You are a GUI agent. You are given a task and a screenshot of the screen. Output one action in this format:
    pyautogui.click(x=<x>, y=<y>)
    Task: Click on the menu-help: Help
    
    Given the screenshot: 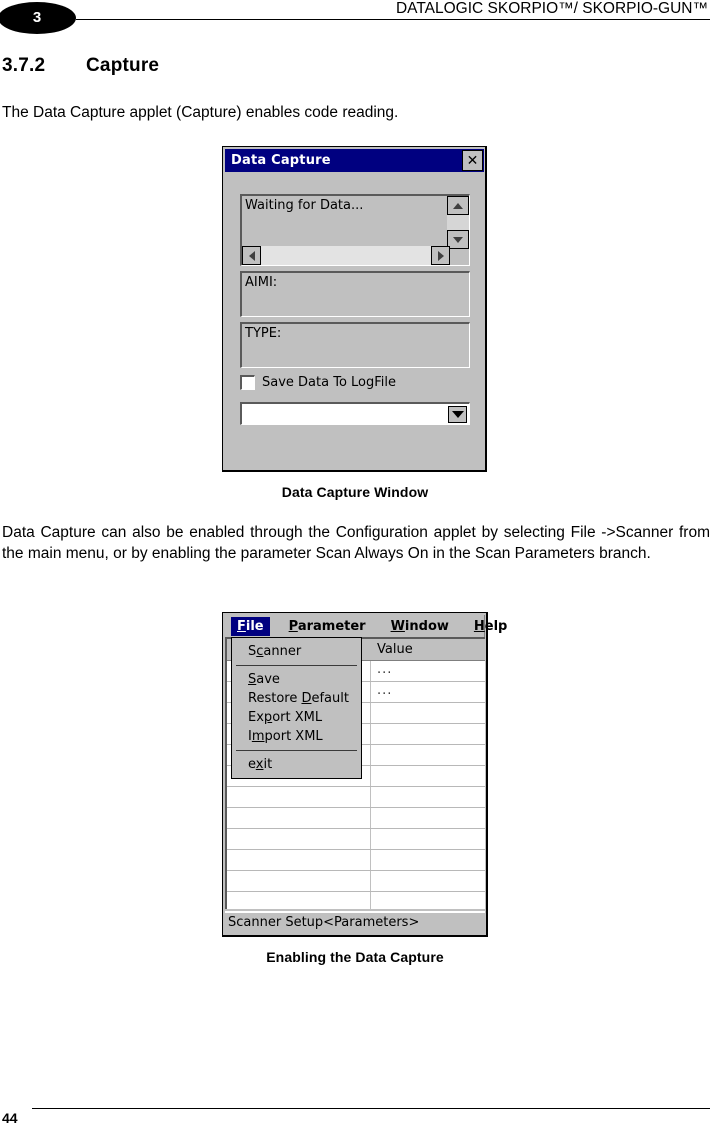 What is the action you would take?
    pyautogui.click(x=490, y=626)
    